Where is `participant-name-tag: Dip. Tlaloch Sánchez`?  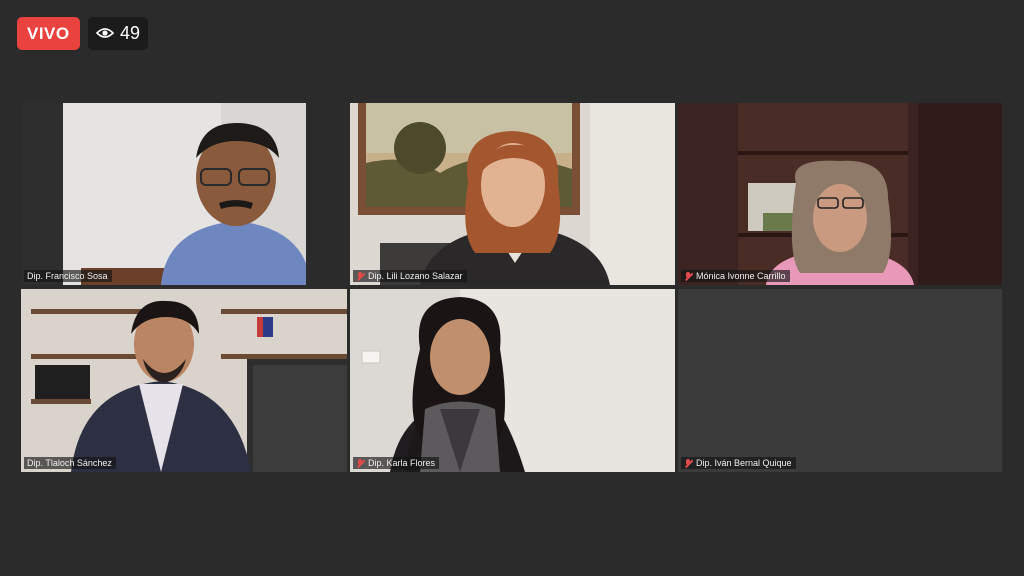 participant-name-tag: Dip. Tlaloch Sánchez is located at coordinates (70, 463).